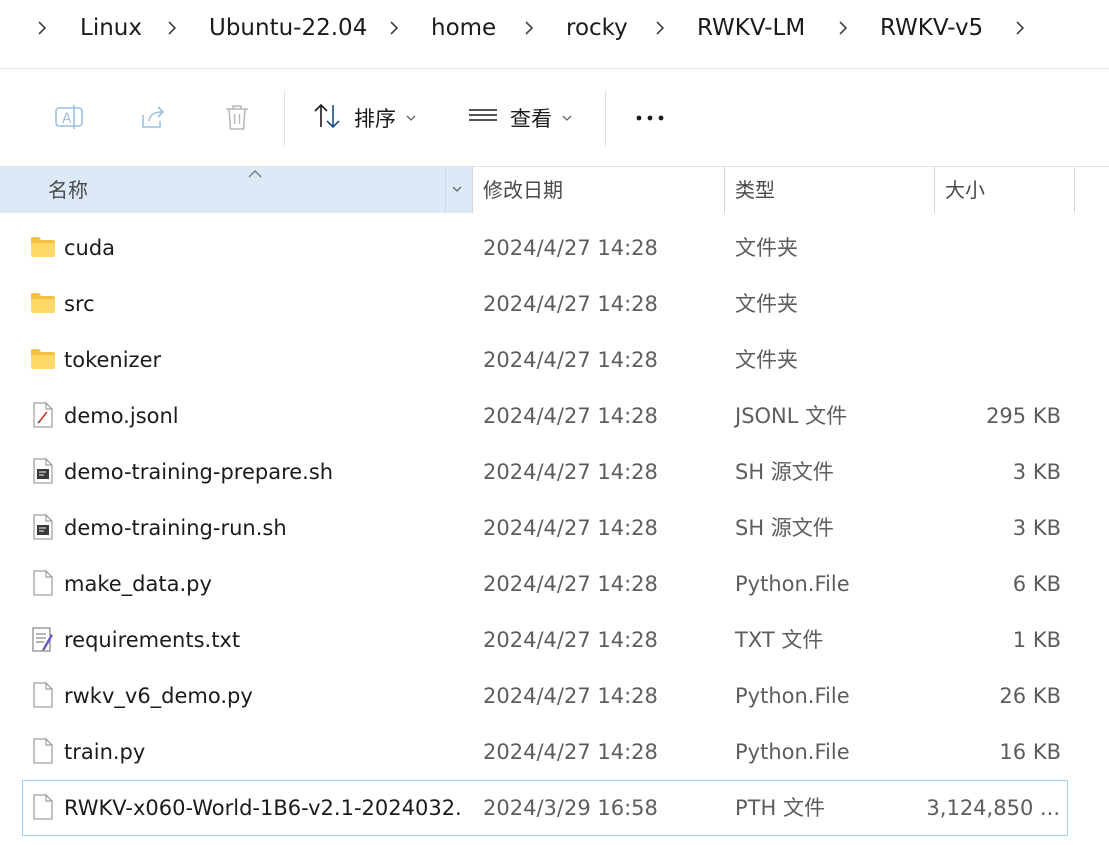  I want to click on file-type: JSONL 文件, so click(791, 416).